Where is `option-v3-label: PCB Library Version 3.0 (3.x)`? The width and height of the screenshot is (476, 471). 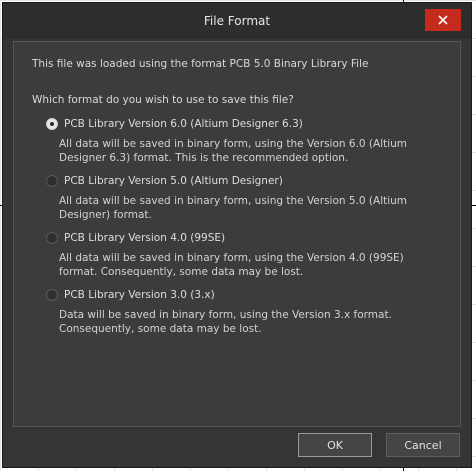
option-v3-label: PCB Library Version 3.0 (3.x) is located at coordinates (139, 295).